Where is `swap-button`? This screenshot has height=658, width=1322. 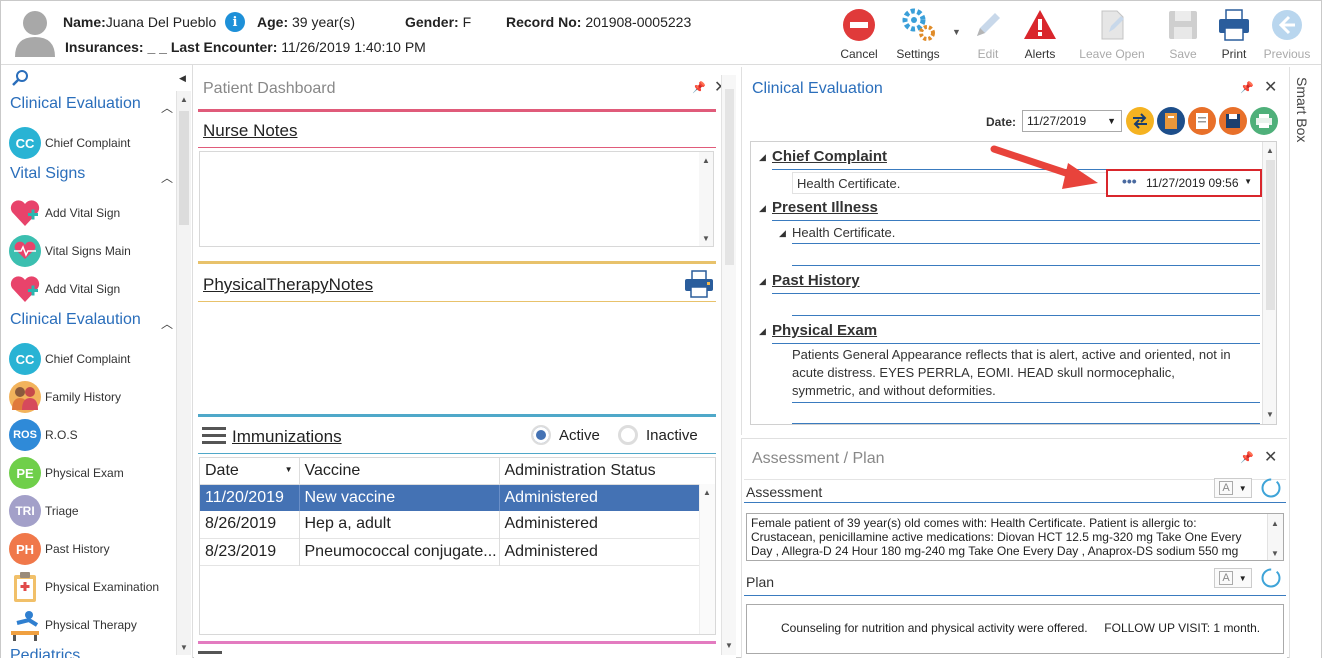 swap-button is located at coordinates (1140, 121).